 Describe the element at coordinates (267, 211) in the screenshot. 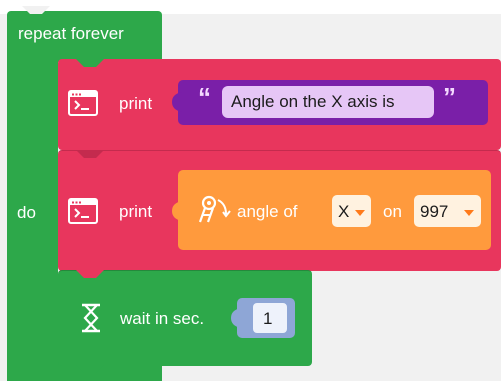

I see `angle-of-label: angle of` at that location.